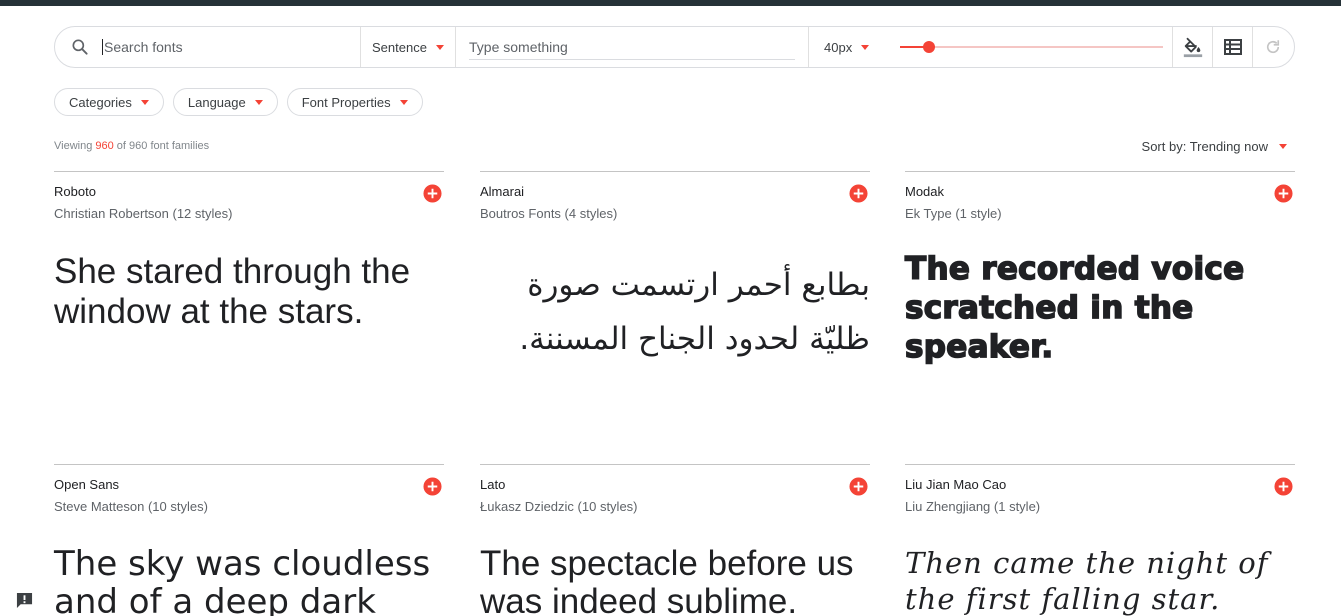 The image size is (1341, 616). I want to click on results-suffix: of 960 font families, so click(161, 146).